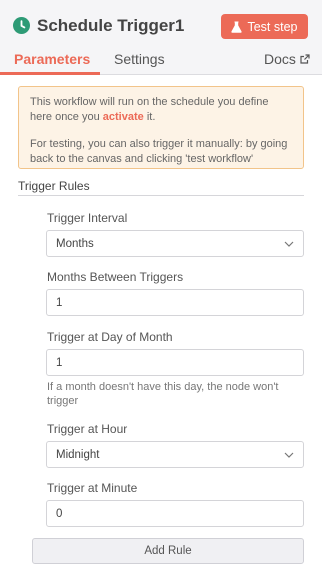  Describe the element at coordinates (175, 302) in the screenshot. I see `months-between-input: 1` at that location.